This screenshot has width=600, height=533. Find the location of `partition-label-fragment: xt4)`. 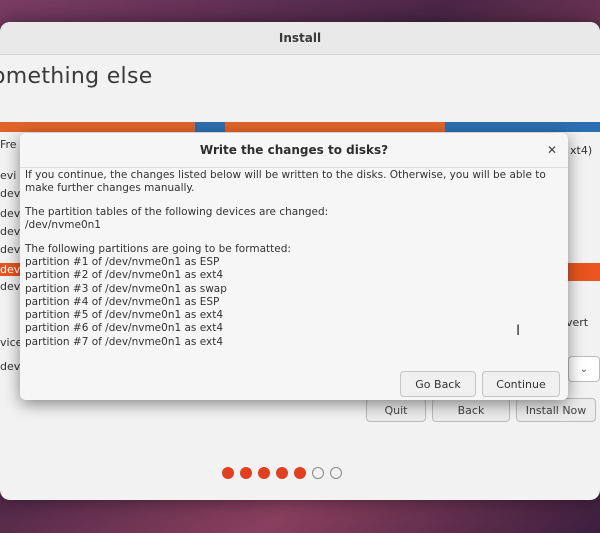

partition-label-fragment: xt4) is located at coordinates (581, 150).